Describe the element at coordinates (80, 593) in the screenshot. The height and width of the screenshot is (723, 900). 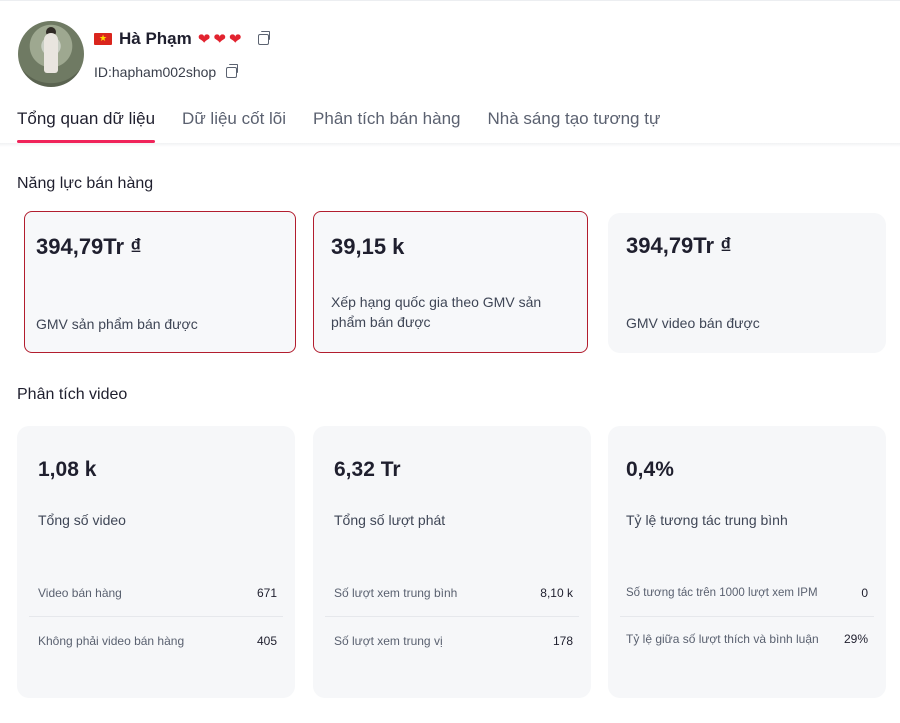
I see `stat-key: Video bán hàng` at that location.